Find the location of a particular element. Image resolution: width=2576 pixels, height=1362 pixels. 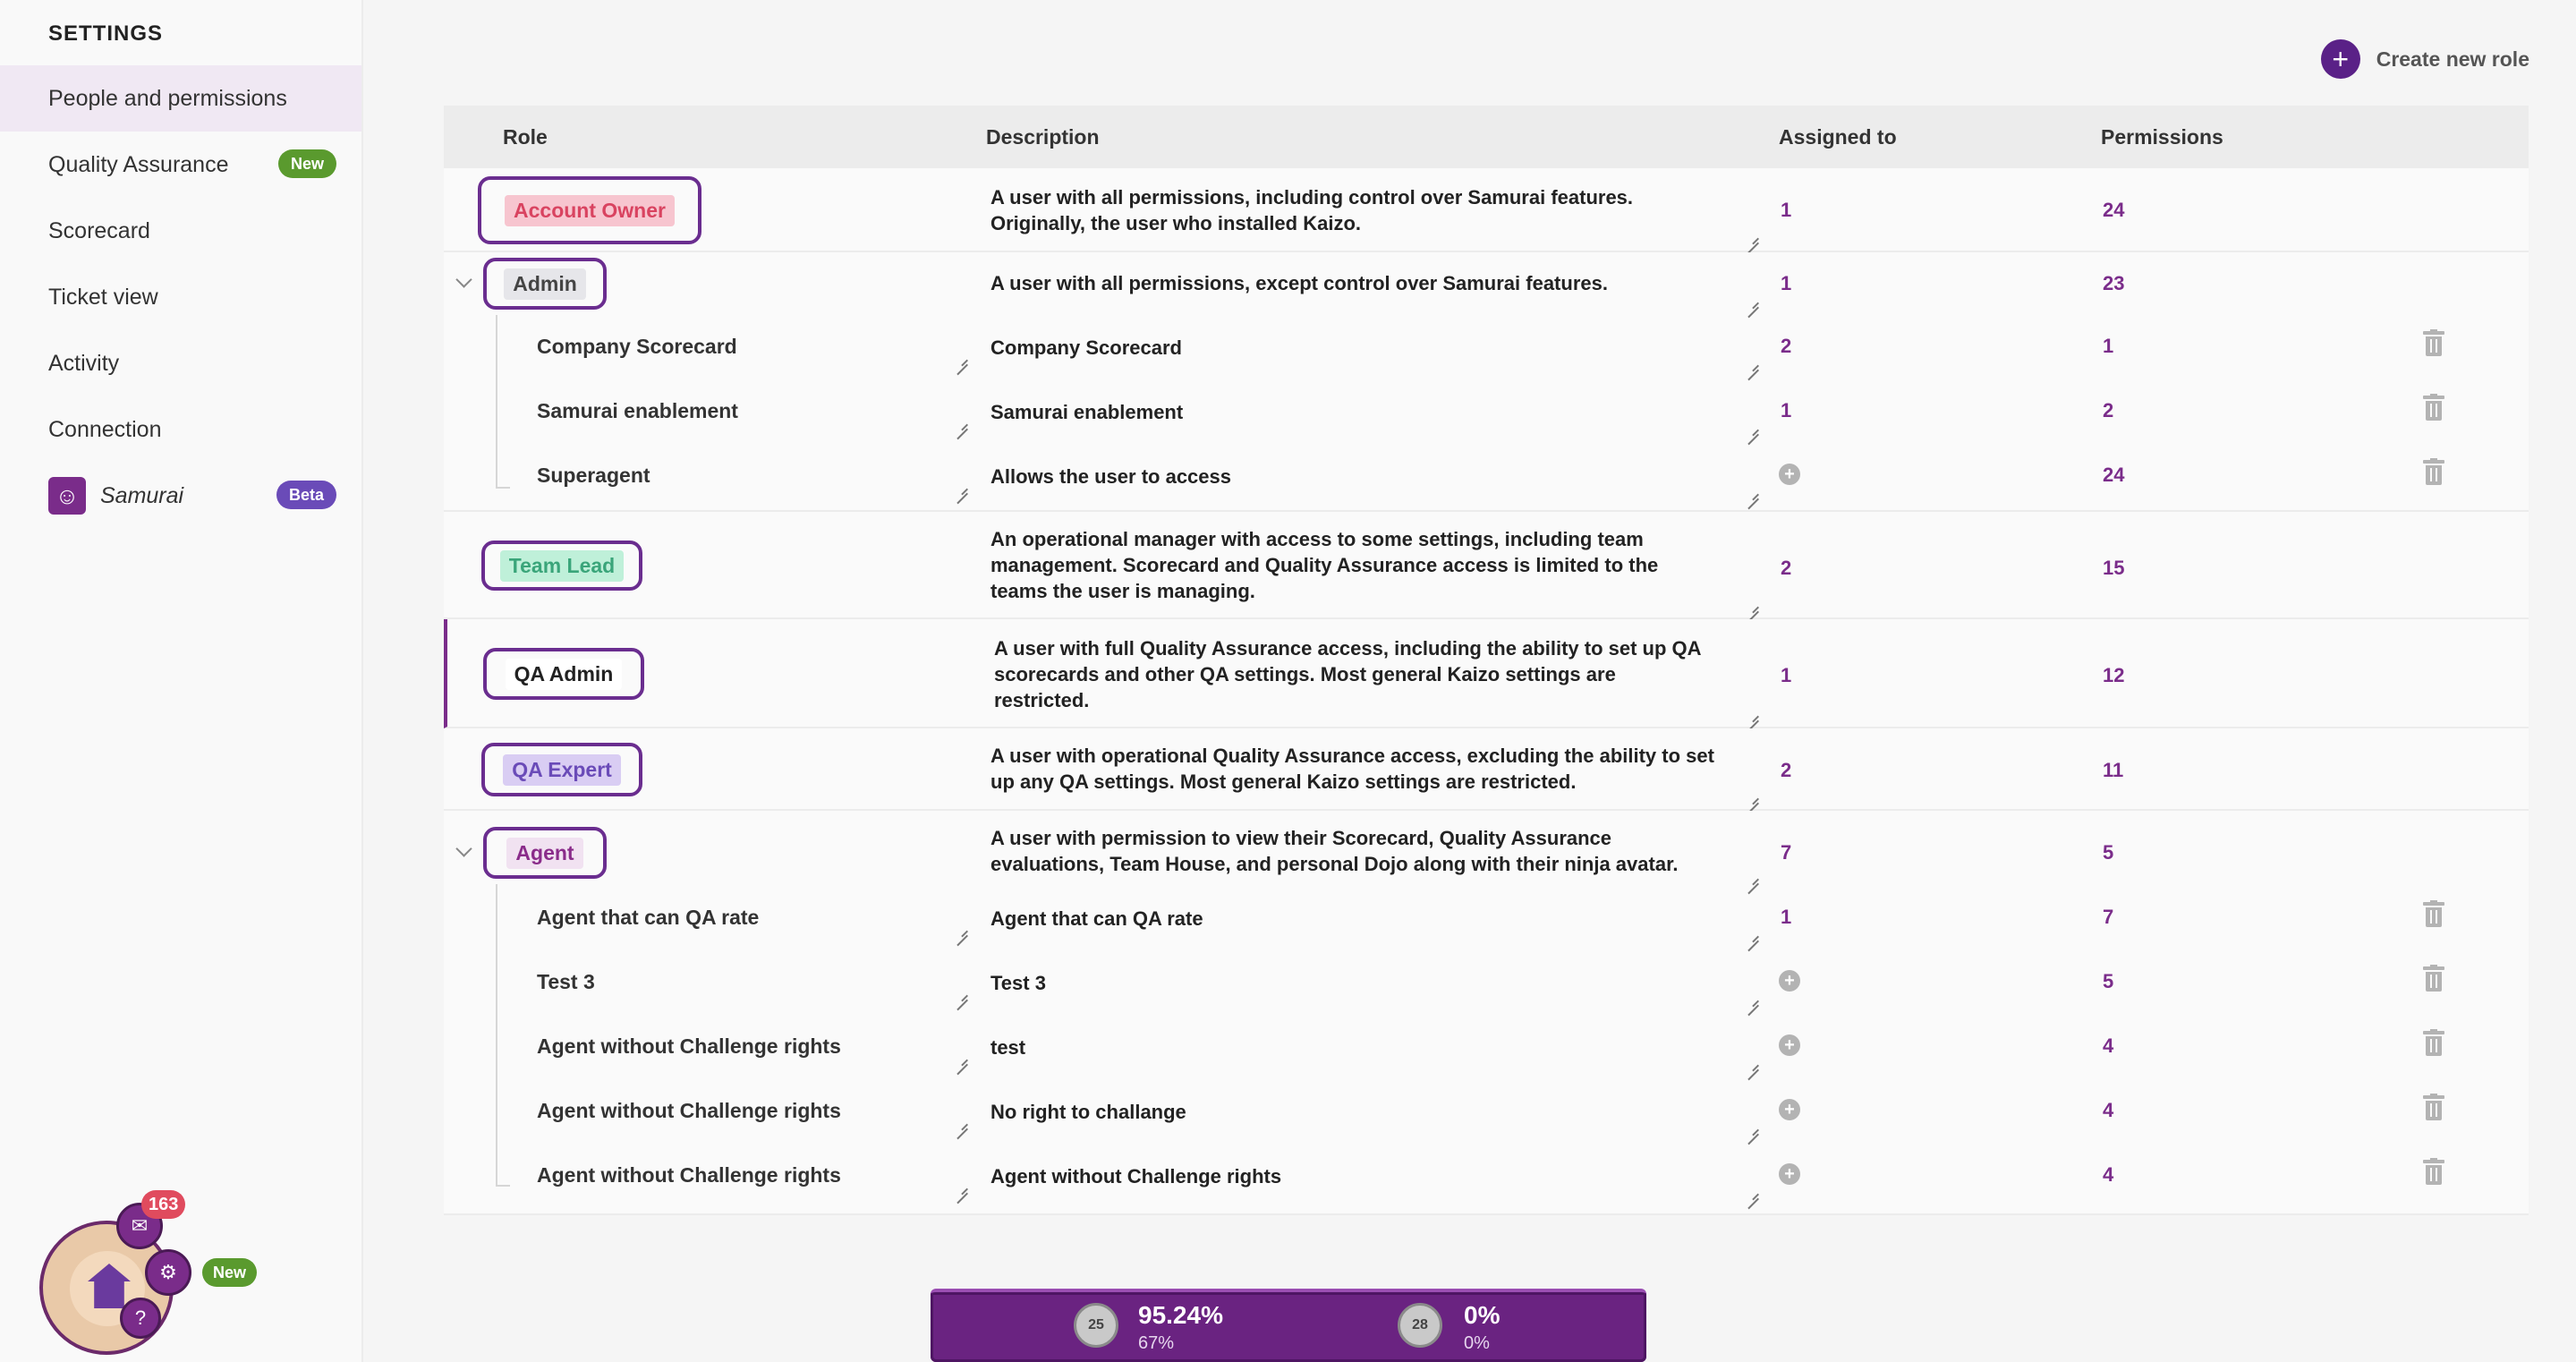

role-chip-account-owner: Account Owner is located at coordinates (590, 210).